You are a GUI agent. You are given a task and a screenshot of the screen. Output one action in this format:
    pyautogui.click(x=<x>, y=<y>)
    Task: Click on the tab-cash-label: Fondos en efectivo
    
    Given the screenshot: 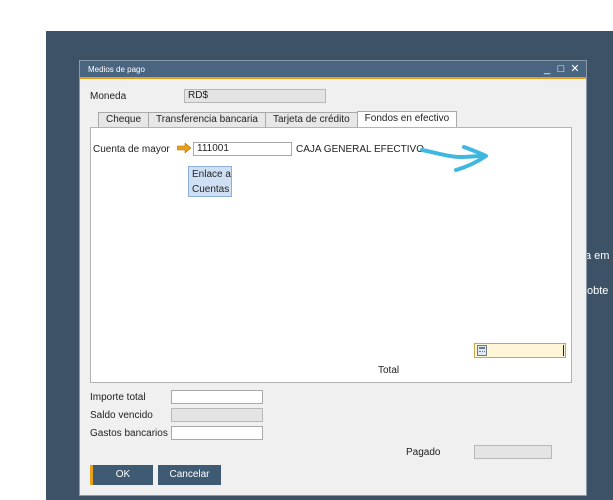 What is the action you would take?
    pyautogui.click(x=407, y=118)
    